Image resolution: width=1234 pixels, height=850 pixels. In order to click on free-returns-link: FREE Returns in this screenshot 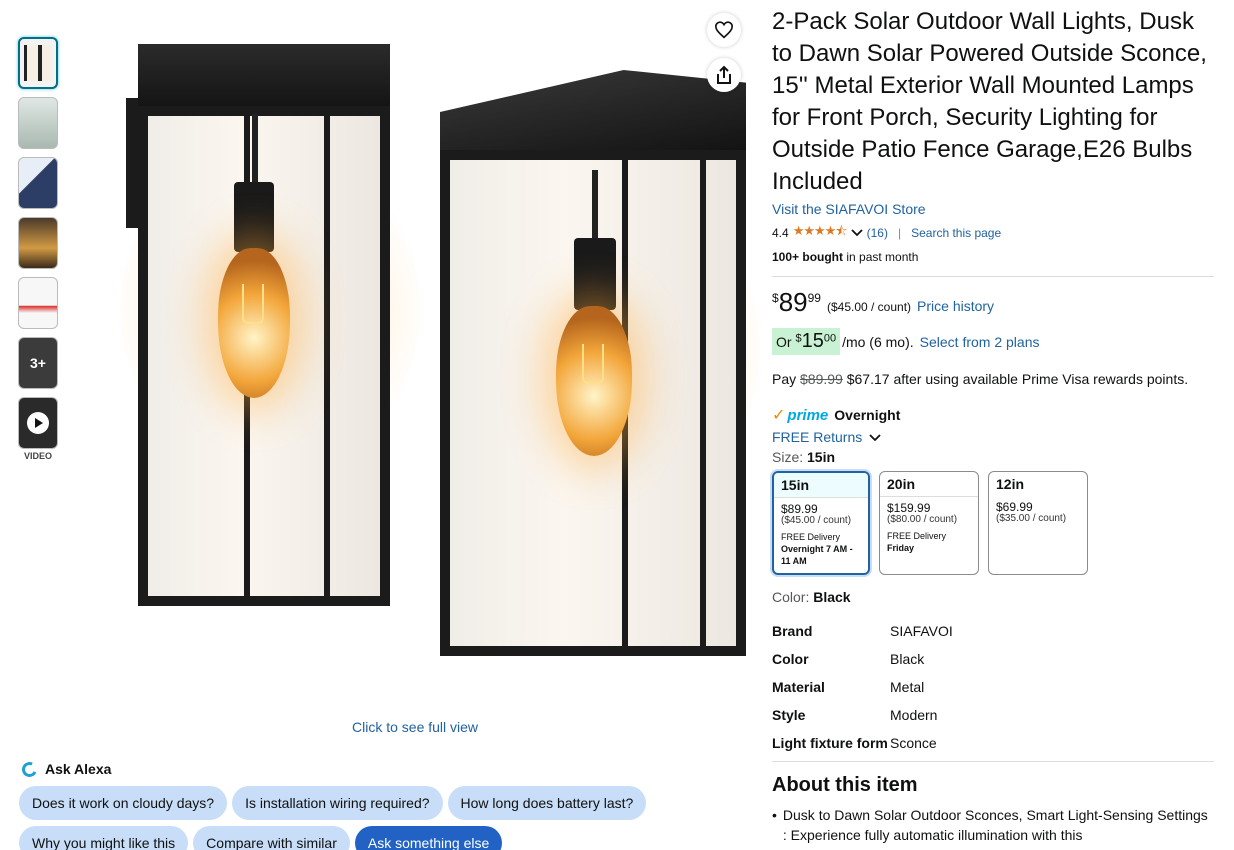, I will do `click(993, 437)`.